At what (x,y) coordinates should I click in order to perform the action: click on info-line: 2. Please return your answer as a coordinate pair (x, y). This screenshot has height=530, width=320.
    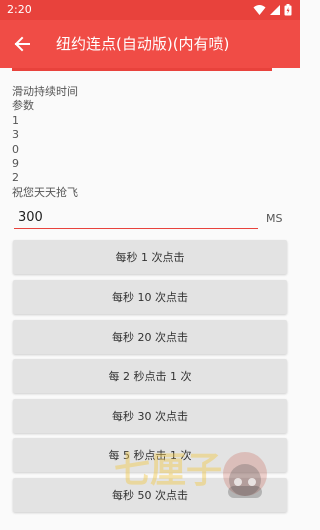
    Looking at the image, I should click on (15, 178).